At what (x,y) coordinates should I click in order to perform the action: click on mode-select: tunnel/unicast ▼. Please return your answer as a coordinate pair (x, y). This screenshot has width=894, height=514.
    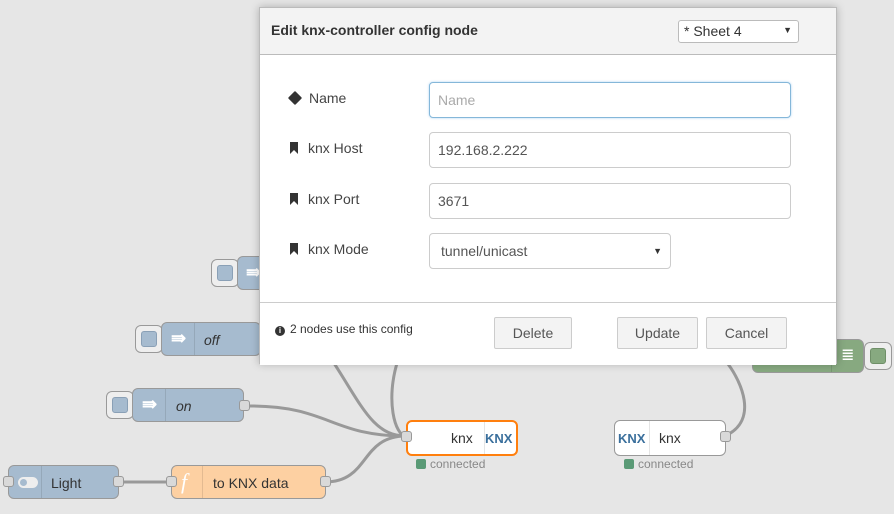
    Looking at the image, I should click on (550, 251).